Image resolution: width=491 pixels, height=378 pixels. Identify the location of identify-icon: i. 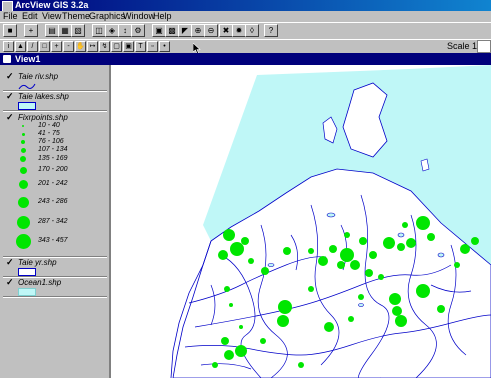
(8, 46).